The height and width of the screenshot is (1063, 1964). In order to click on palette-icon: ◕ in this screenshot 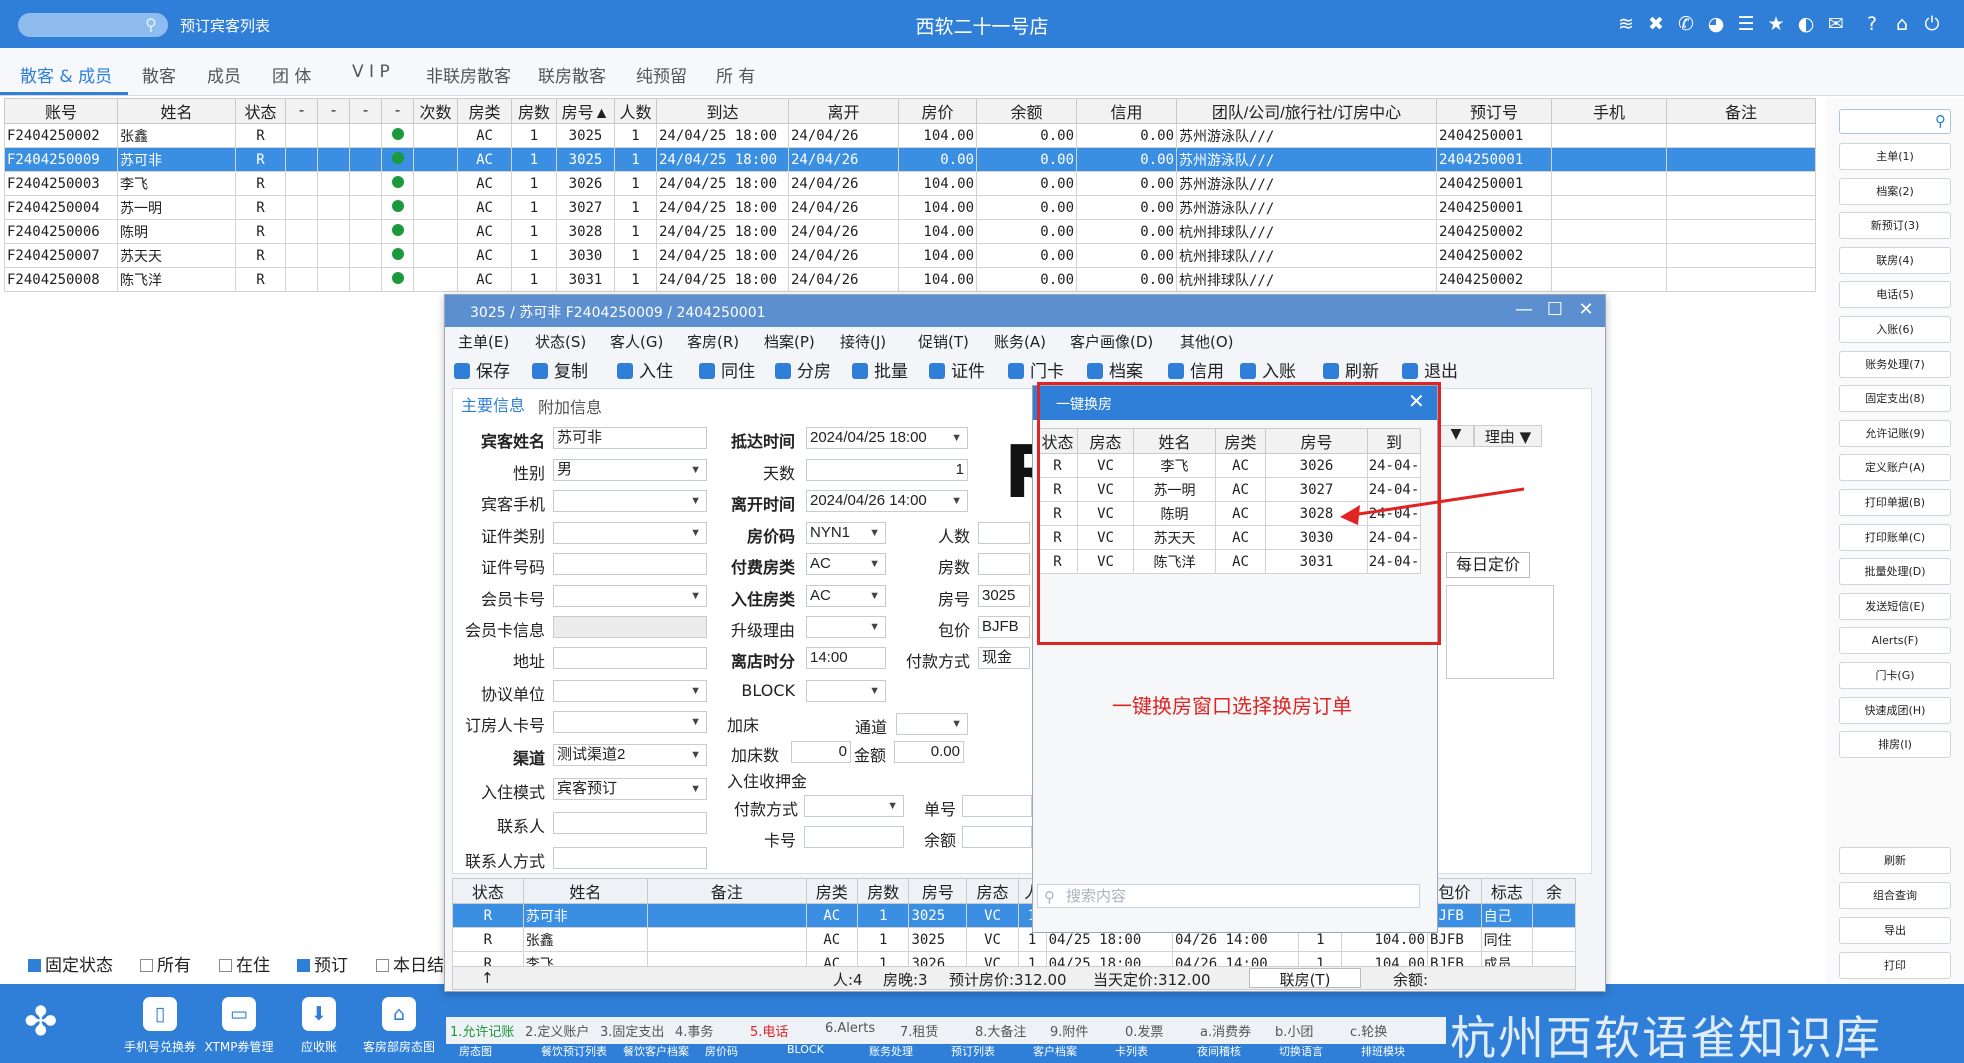, I will do `click(1716, 24)`.